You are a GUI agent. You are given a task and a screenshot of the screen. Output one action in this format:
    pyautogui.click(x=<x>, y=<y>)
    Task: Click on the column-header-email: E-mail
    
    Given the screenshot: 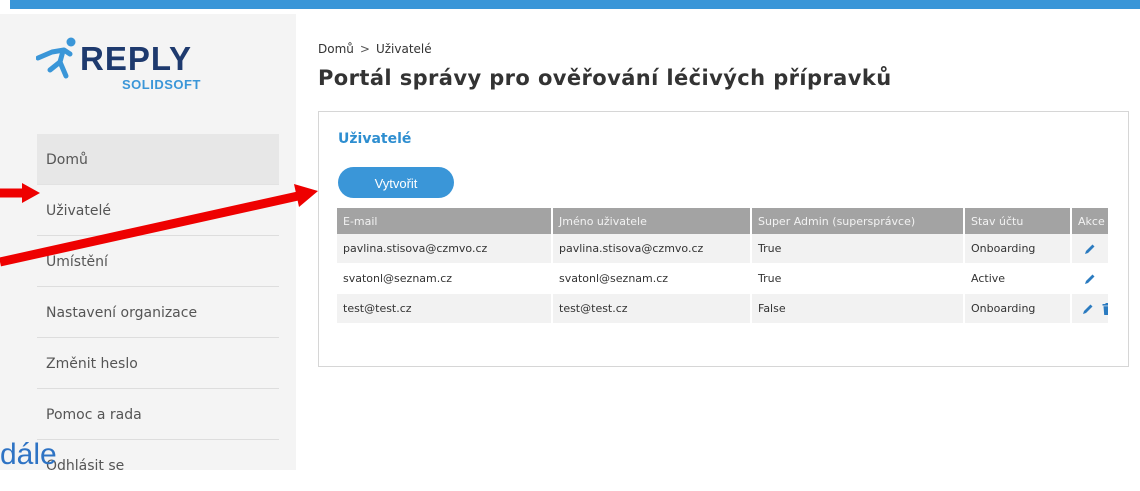 What is the action you would take?
    pyautogui.click(x=445, y=221)
    